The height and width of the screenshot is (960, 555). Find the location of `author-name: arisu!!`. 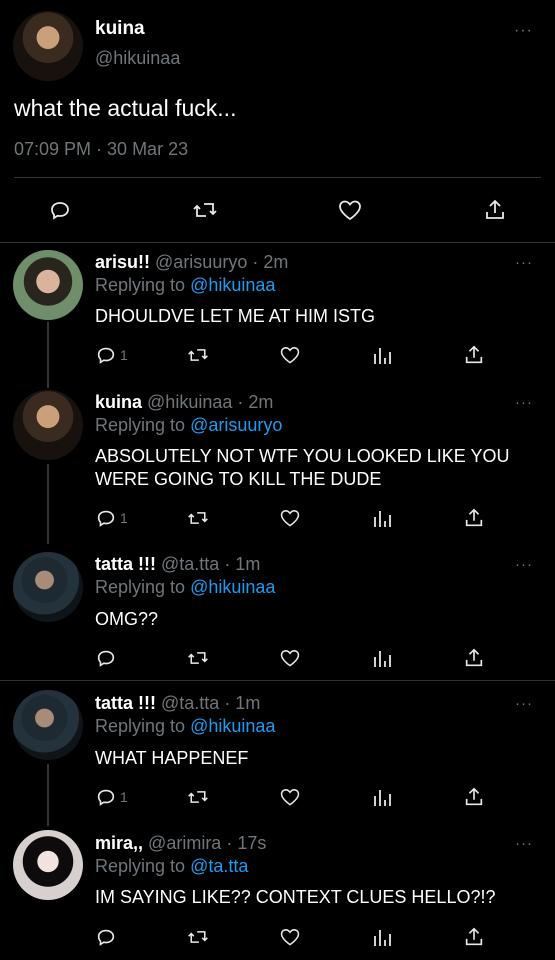

author-name: arisu!! is located at coordinates (122, 262).